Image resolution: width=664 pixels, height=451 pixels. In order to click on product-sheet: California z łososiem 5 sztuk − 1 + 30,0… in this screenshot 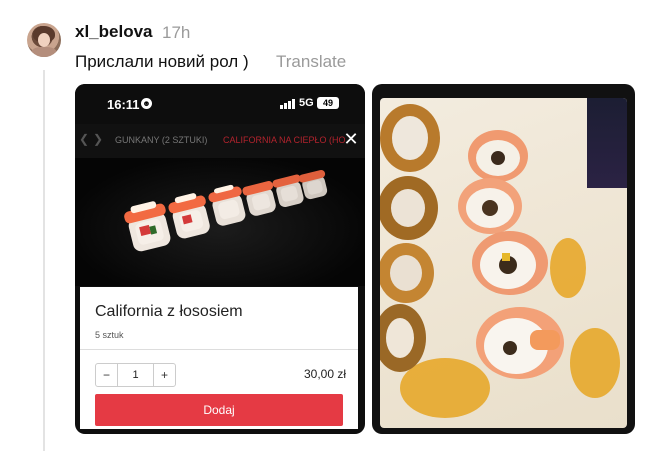, I will do `click(219, 358)`.